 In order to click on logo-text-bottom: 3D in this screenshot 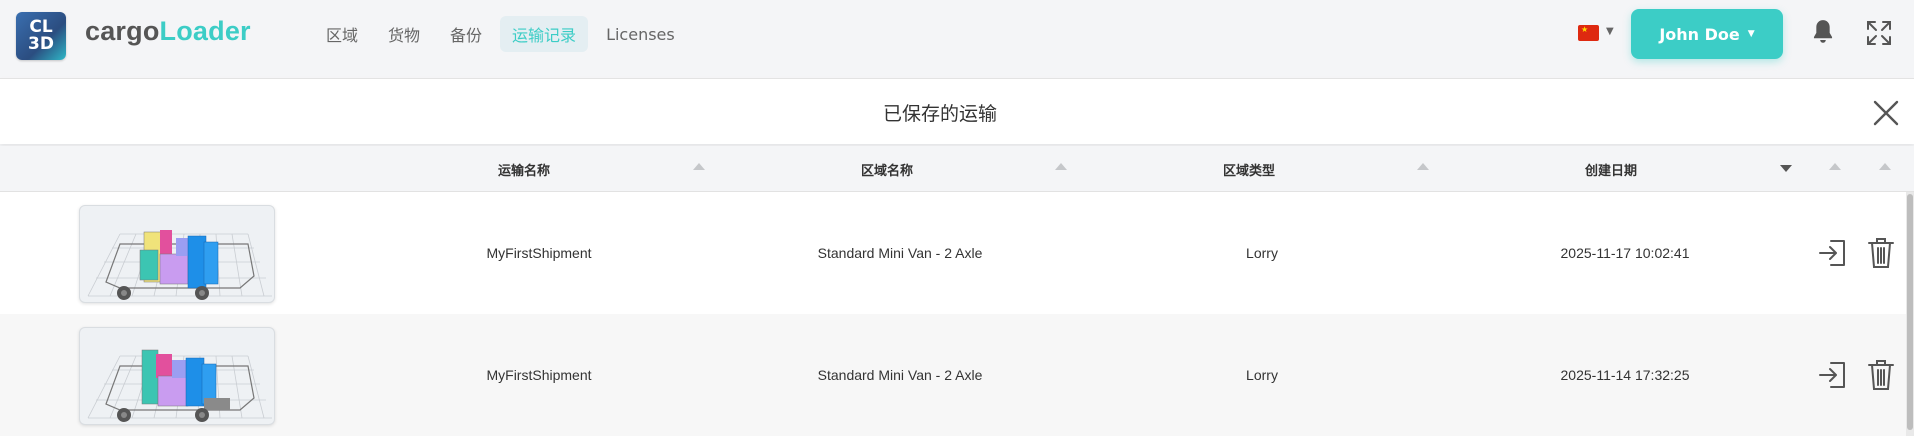, I will do `click(41, 44)`.